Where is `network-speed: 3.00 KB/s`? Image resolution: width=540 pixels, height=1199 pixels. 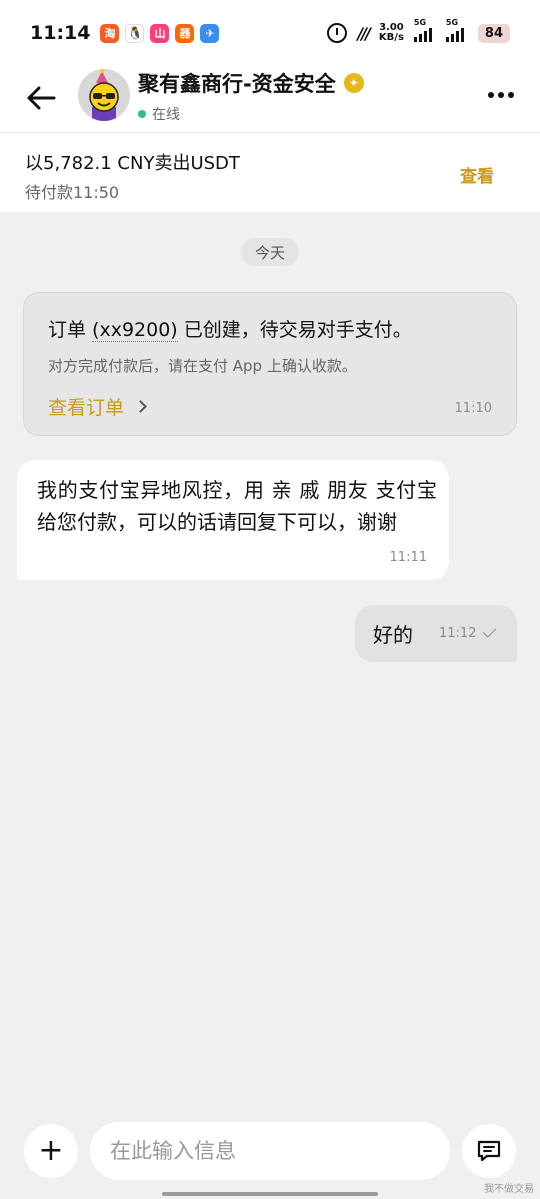
network-speed: 3.00 KB/s is located at coordinates (391, 33).